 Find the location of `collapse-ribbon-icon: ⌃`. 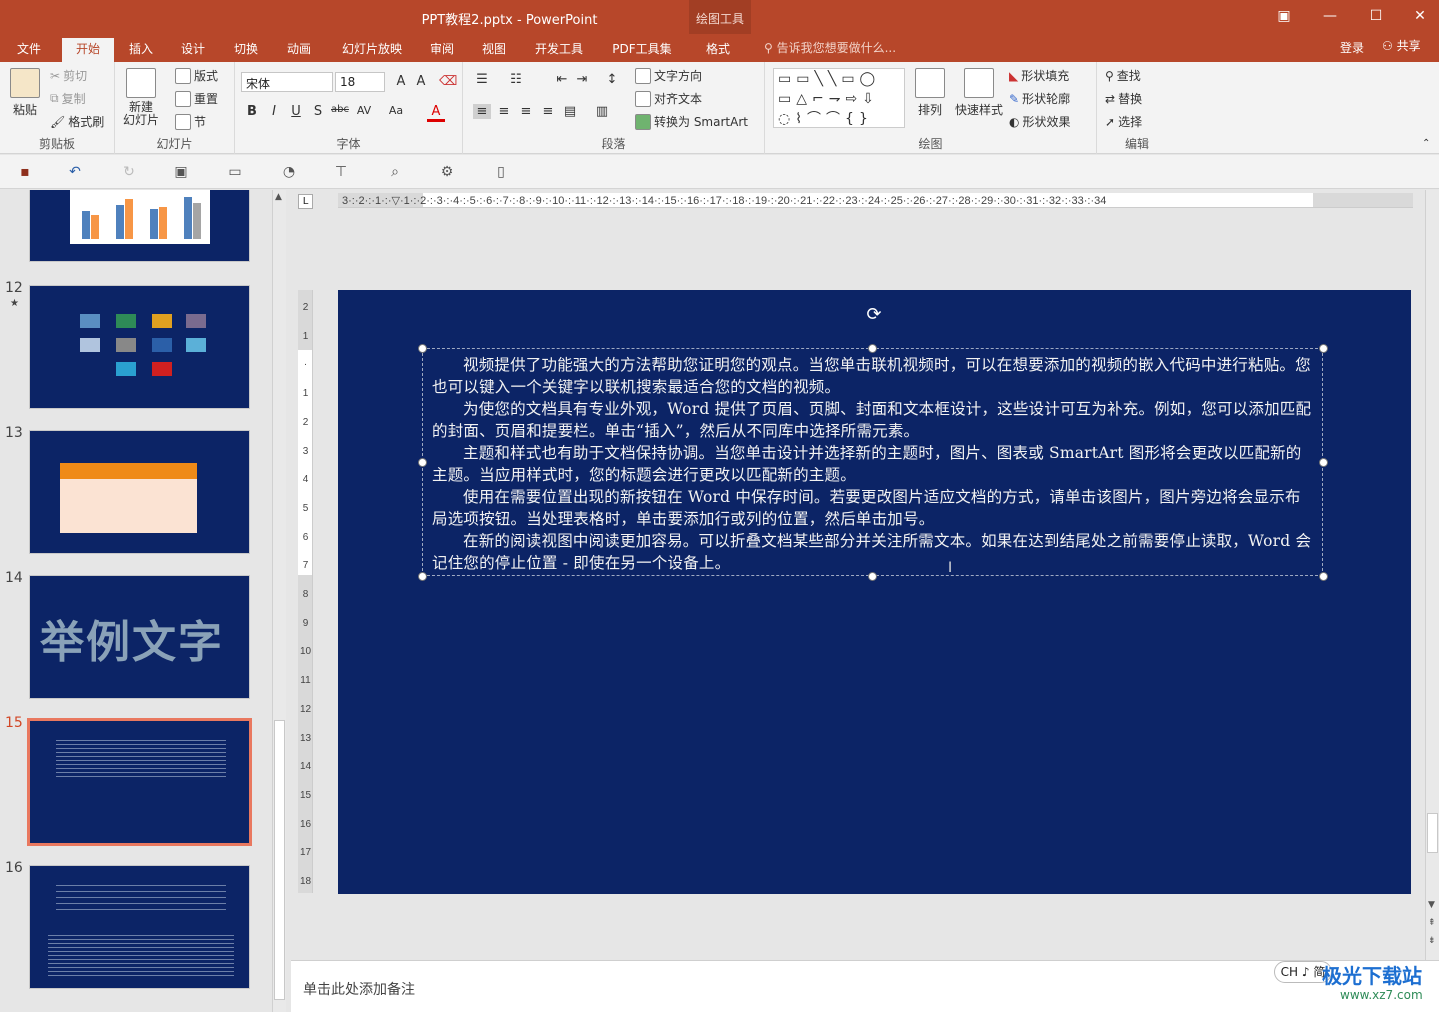

collapse-ribbon-icon: ⌃ is located at coordinates (1426, 143).